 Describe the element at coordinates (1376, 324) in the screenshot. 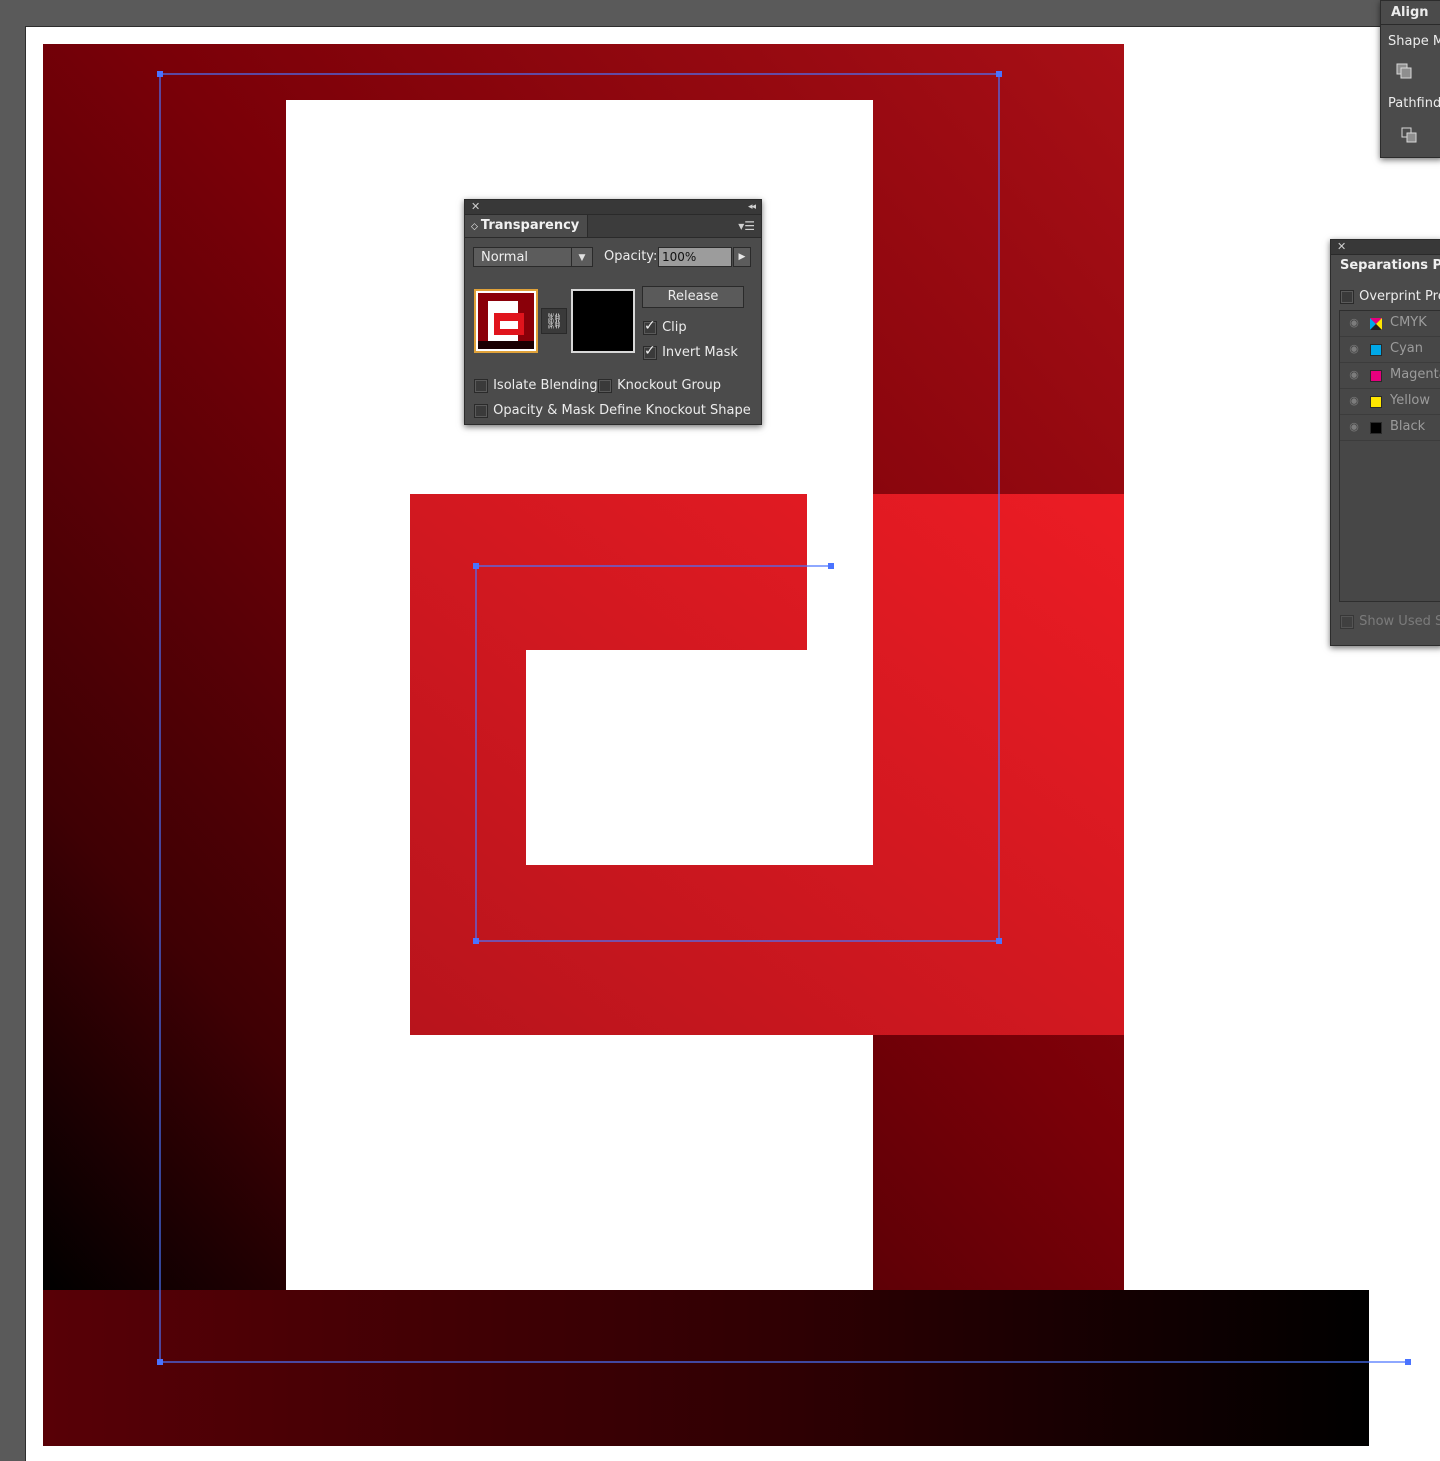

I see `cmyk-swatch-icon` at that location.